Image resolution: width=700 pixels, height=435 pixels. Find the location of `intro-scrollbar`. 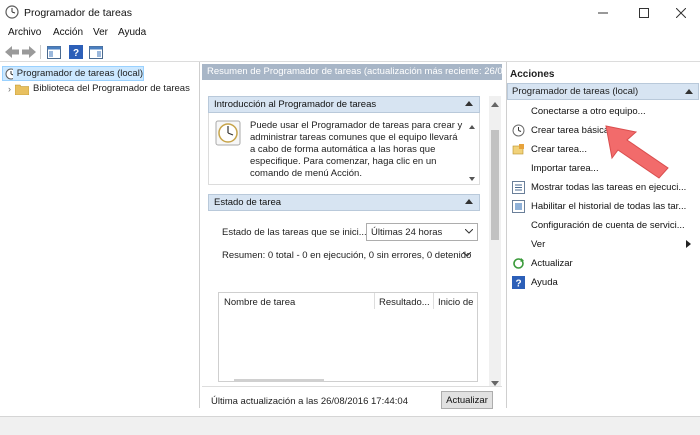

intro-scrollbar is located at coordinates (472, 154).